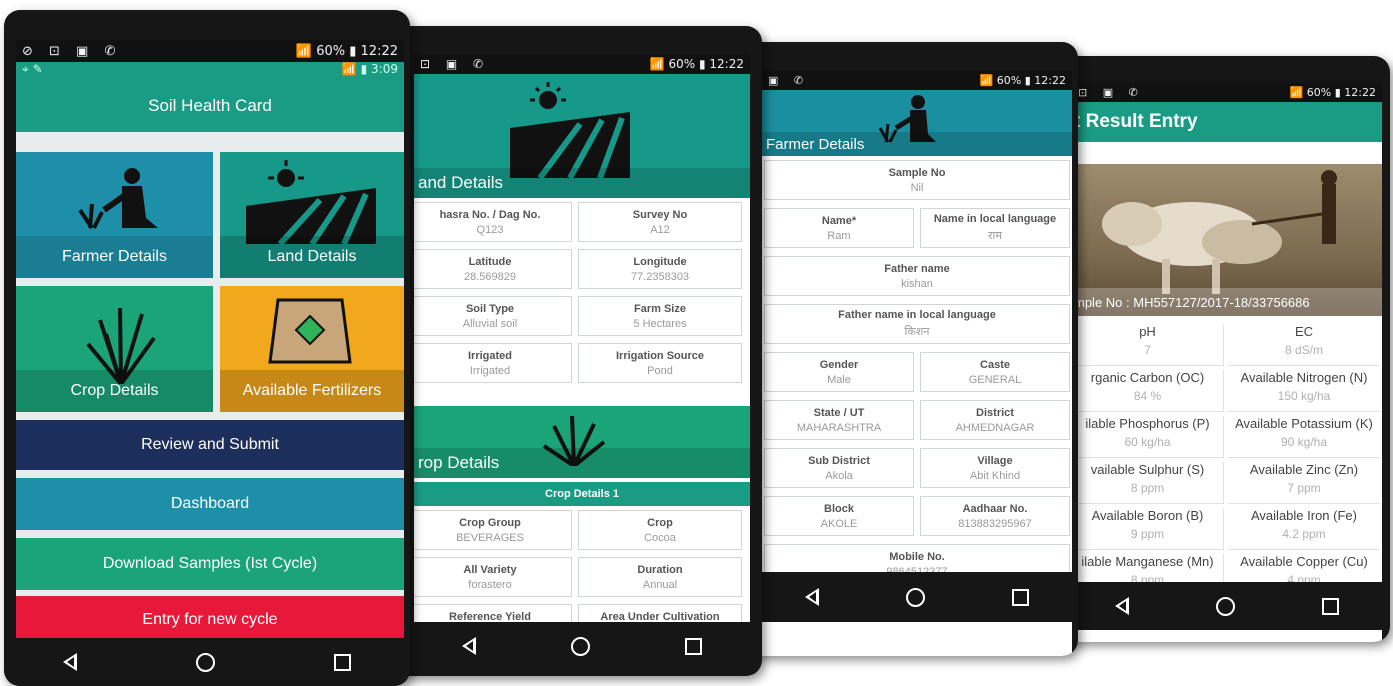 This screenshot has height=686, width=1393. Describe the element at coordinates (1304, 561) in the screenshot. I see `result-label: Available Copper (Cu)` at that location.